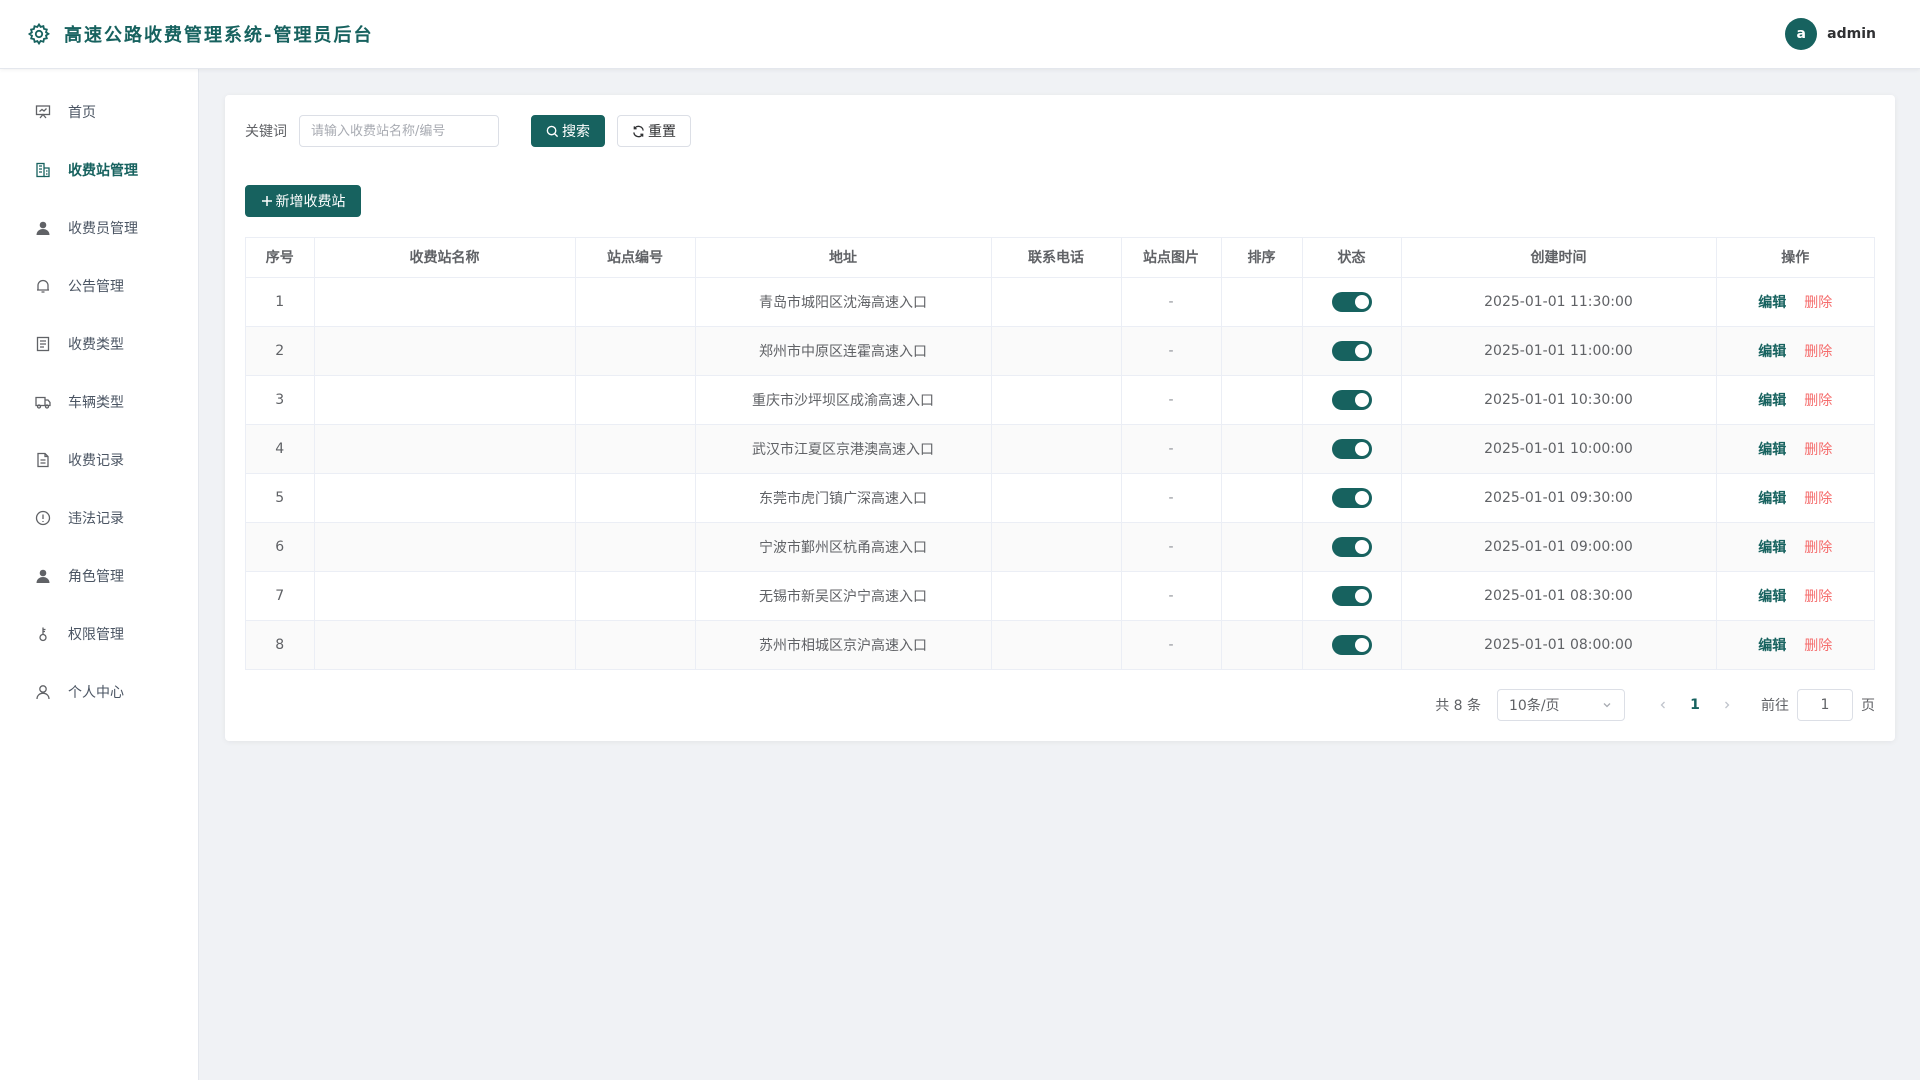 Image resolution: width=1920 pixels, height=1080 pixels. Describe the element at coordinates (1795, 258) in the screenshot. I see `column-header: 操作` at that location.